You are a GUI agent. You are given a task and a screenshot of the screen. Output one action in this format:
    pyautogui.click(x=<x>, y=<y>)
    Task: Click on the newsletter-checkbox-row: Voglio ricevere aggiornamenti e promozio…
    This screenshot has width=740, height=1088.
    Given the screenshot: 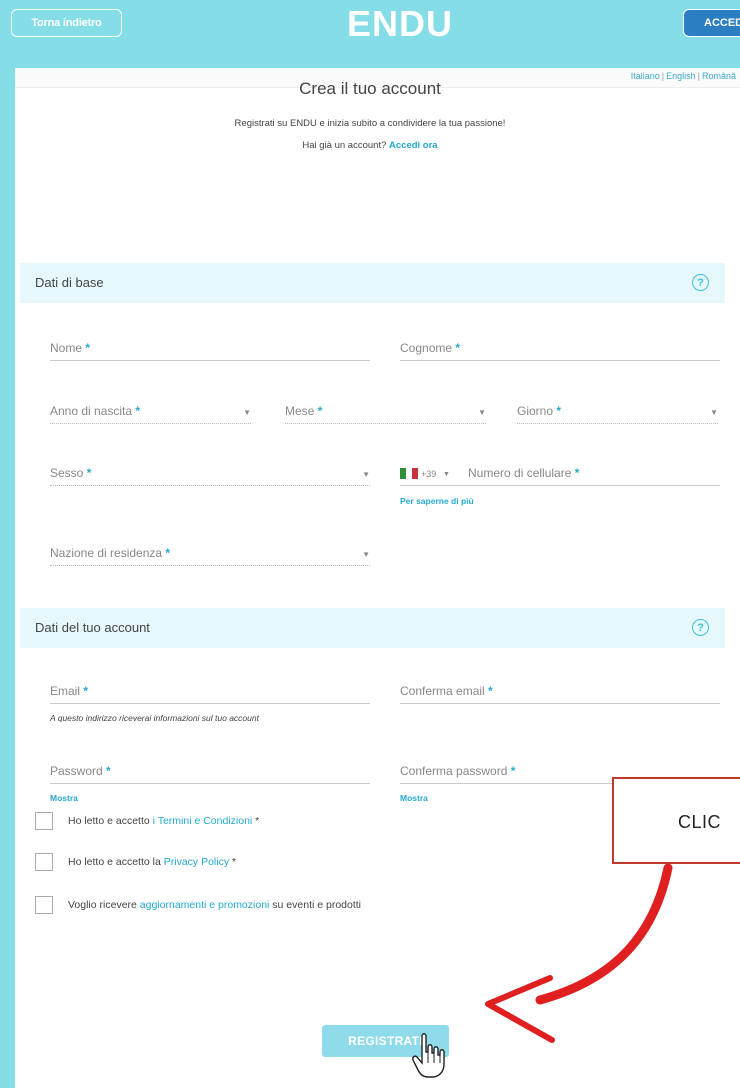 What is the action you would take?
    pyautogui.click(x=198, y=905)
    